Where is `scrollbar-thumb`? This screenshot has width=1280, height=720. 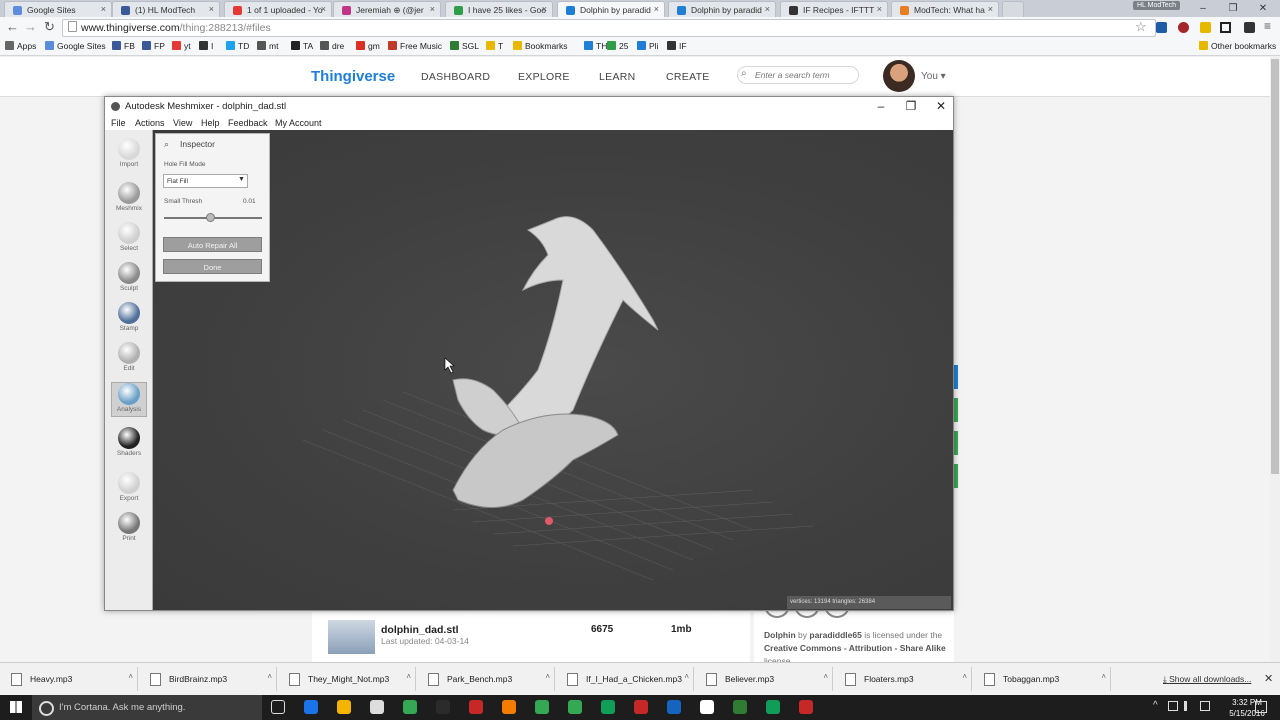
scrollbar-thumb is located at coordinates (1275, 266).